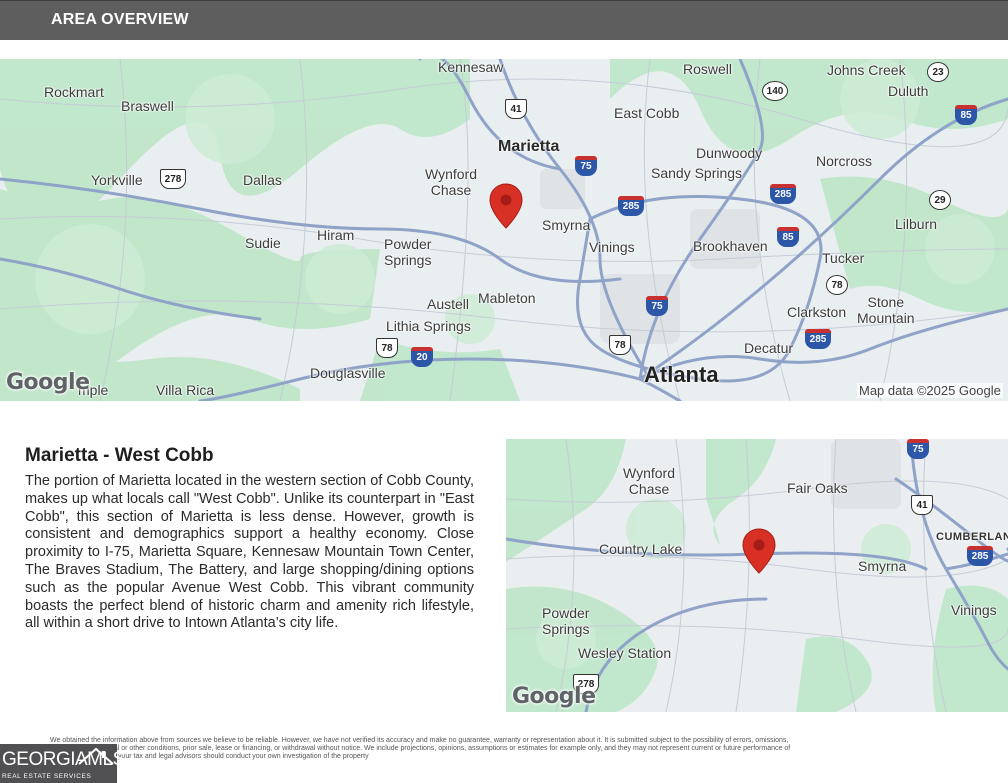  What do you see at coordinates (586, 166) in the screenshot?
I see `interstate-shield-75-north: 75` at bounding box center [586, 166].